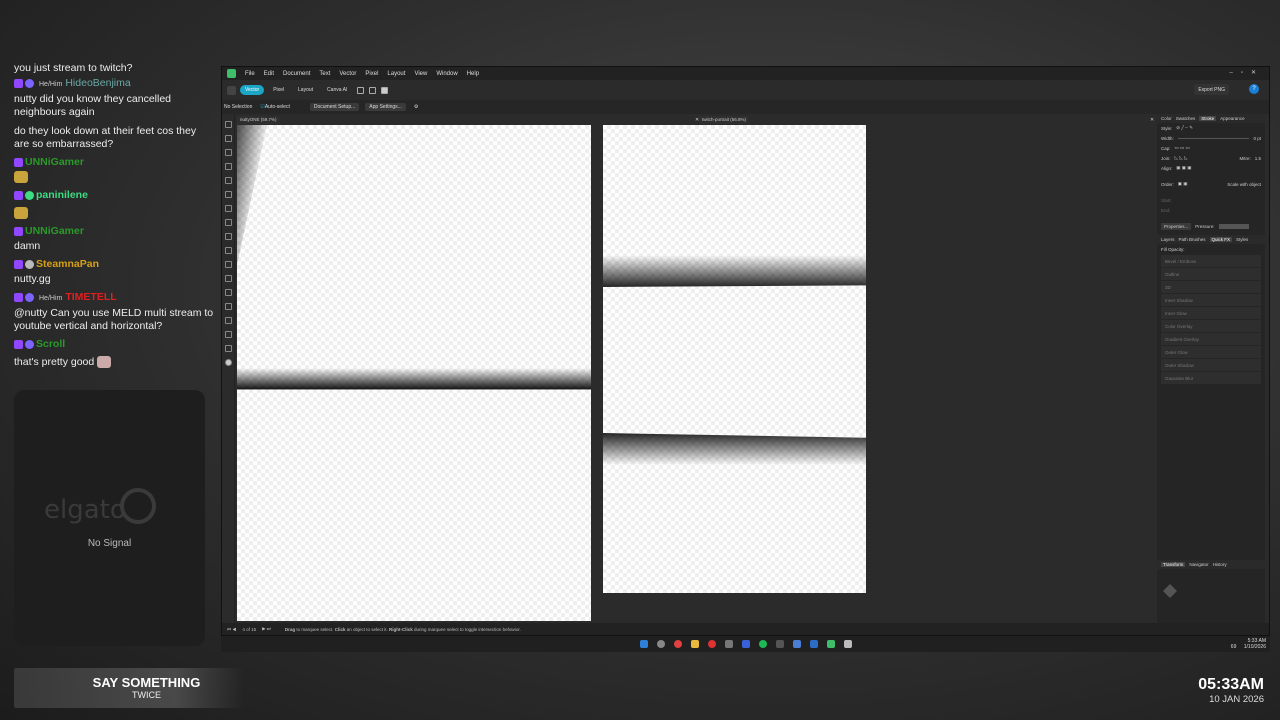 The height and width of the screenshot is (720, 1280). Describe the element at coordinates (258, 120) in the screenshot. I see `tab-nuttyone: nuttyONE (59.7%)` at that location.